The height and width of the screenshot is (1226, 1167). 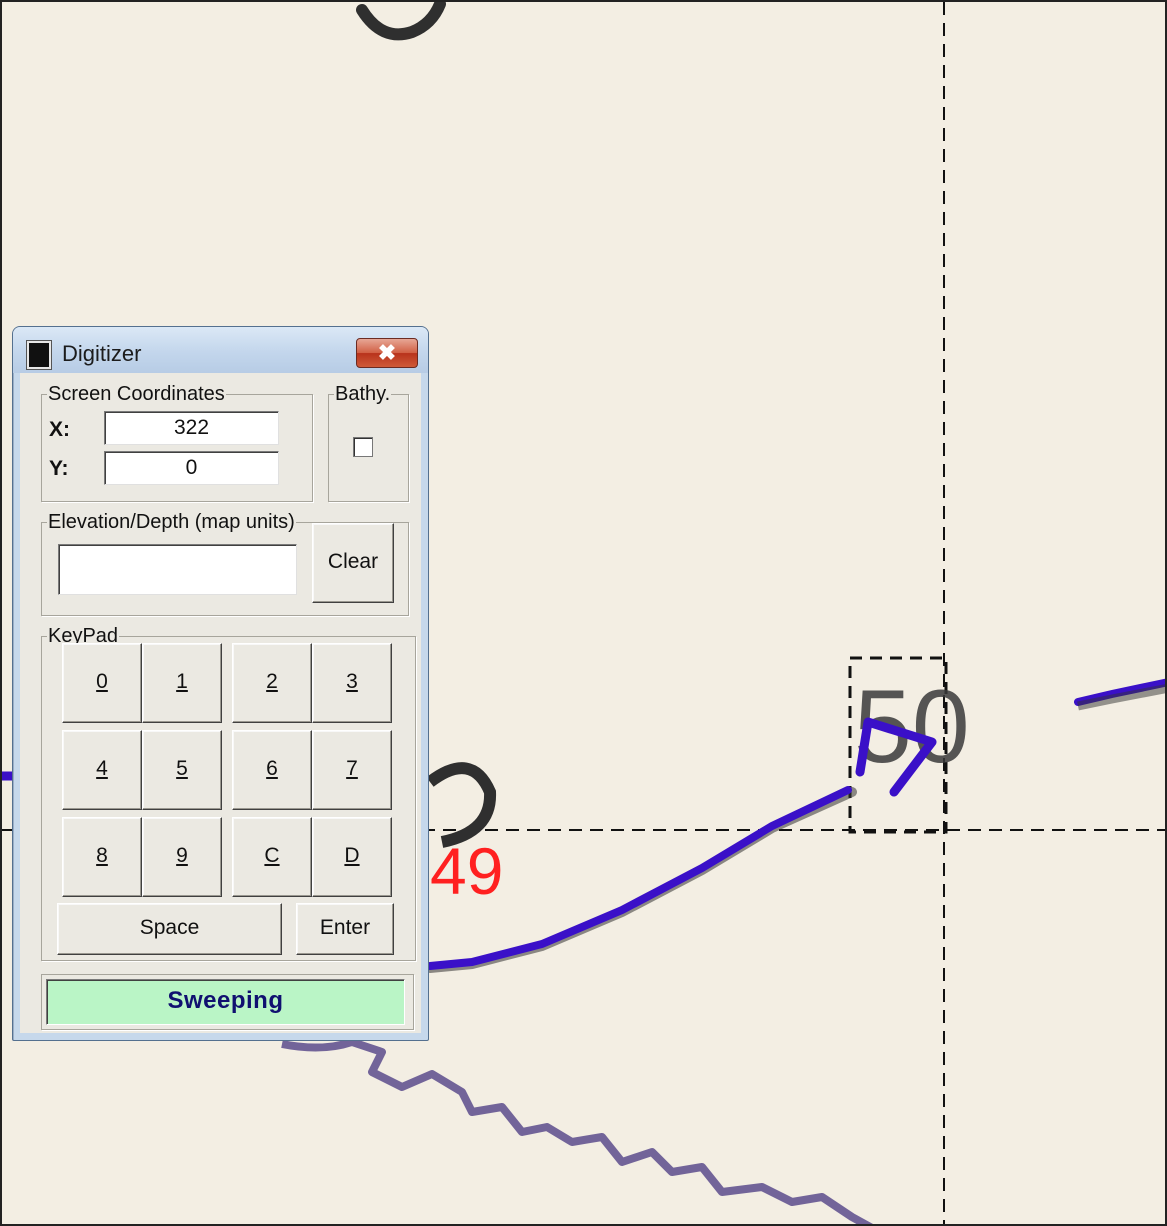 What do you see at coordinates (220, 350) in the screenshot?
I see `title-bar: Digitizer ✖` at bounding box center [220, 350].